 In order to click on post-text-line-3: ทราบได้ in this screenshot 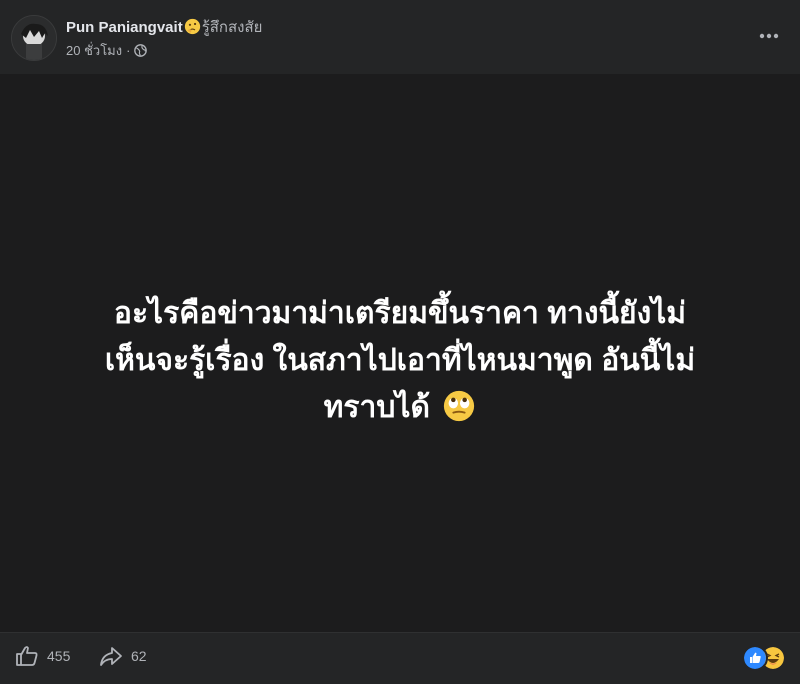, I will do `click(376, 407)`.